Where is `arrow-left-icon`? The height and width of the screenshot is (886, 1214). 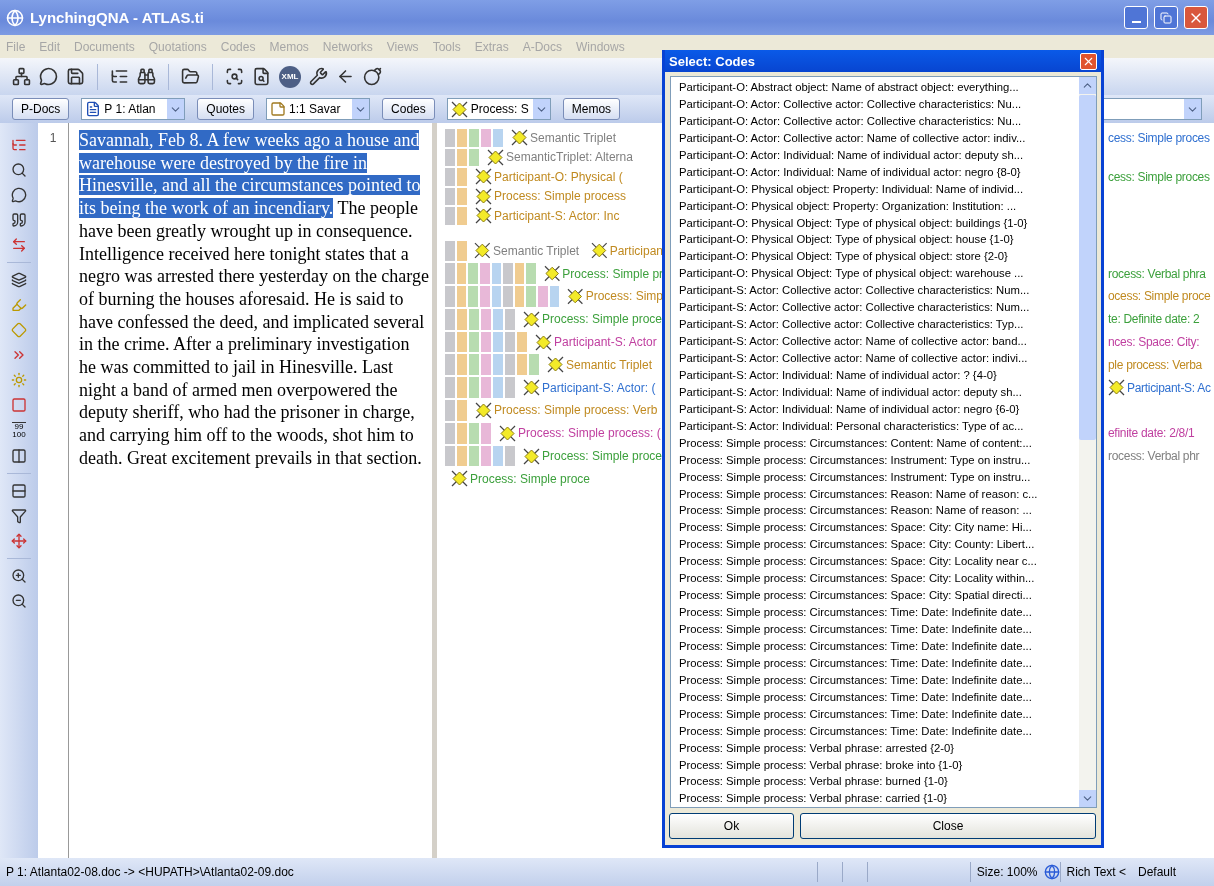
arrow-left-icon is located at coordinates (345, 76).